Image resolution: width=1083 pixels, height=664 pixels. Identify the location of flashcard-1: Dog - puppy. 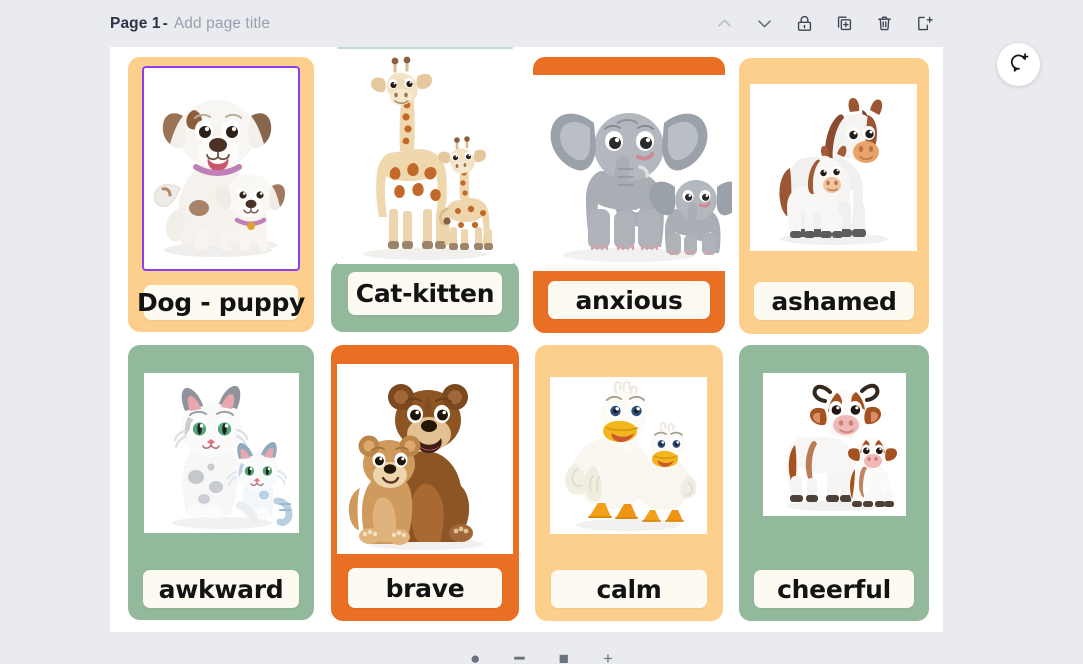
(221, 194).